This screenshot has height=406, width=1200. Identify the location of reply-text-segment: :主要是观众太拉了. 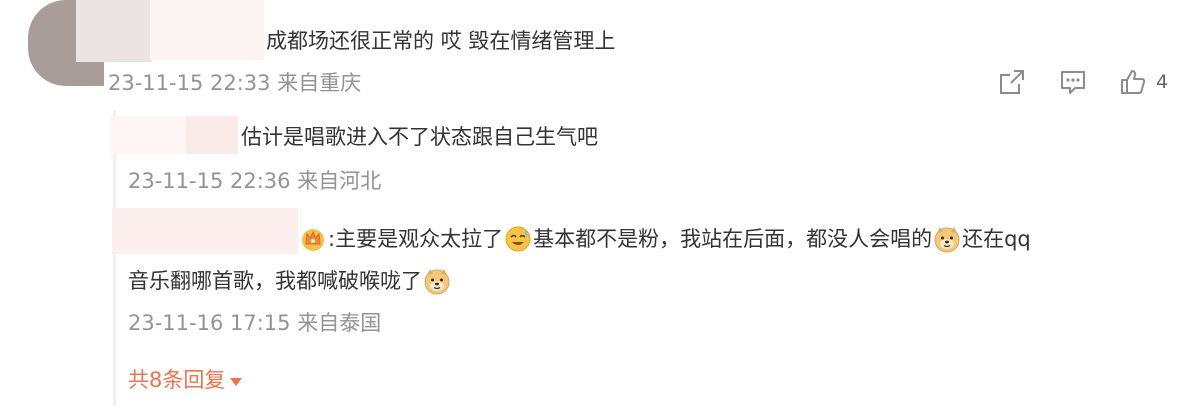
(416, 239).